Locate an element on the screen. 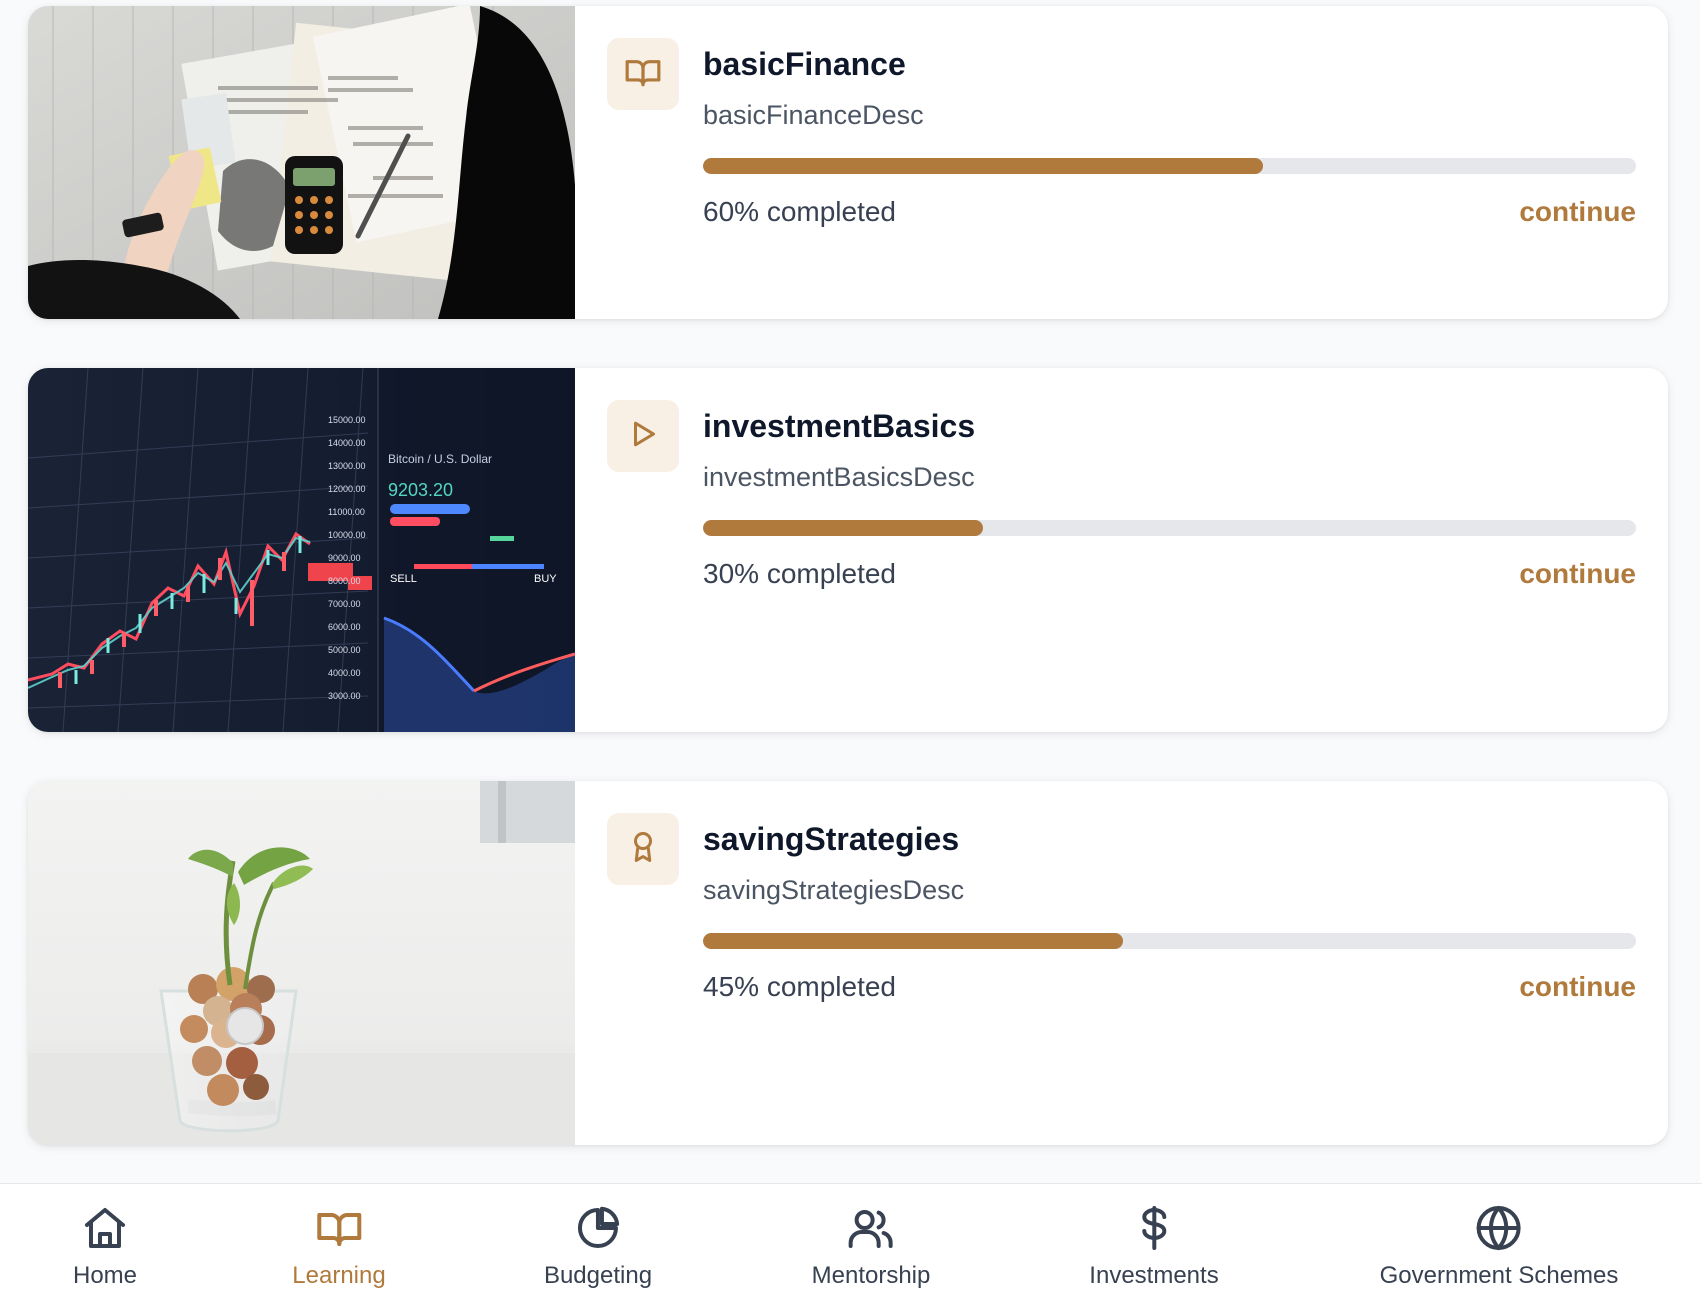 This screenshot has height=1302, width=1702. svg-text: Bitcoin / U.S. Dollar is located at coordinates (440, 459).